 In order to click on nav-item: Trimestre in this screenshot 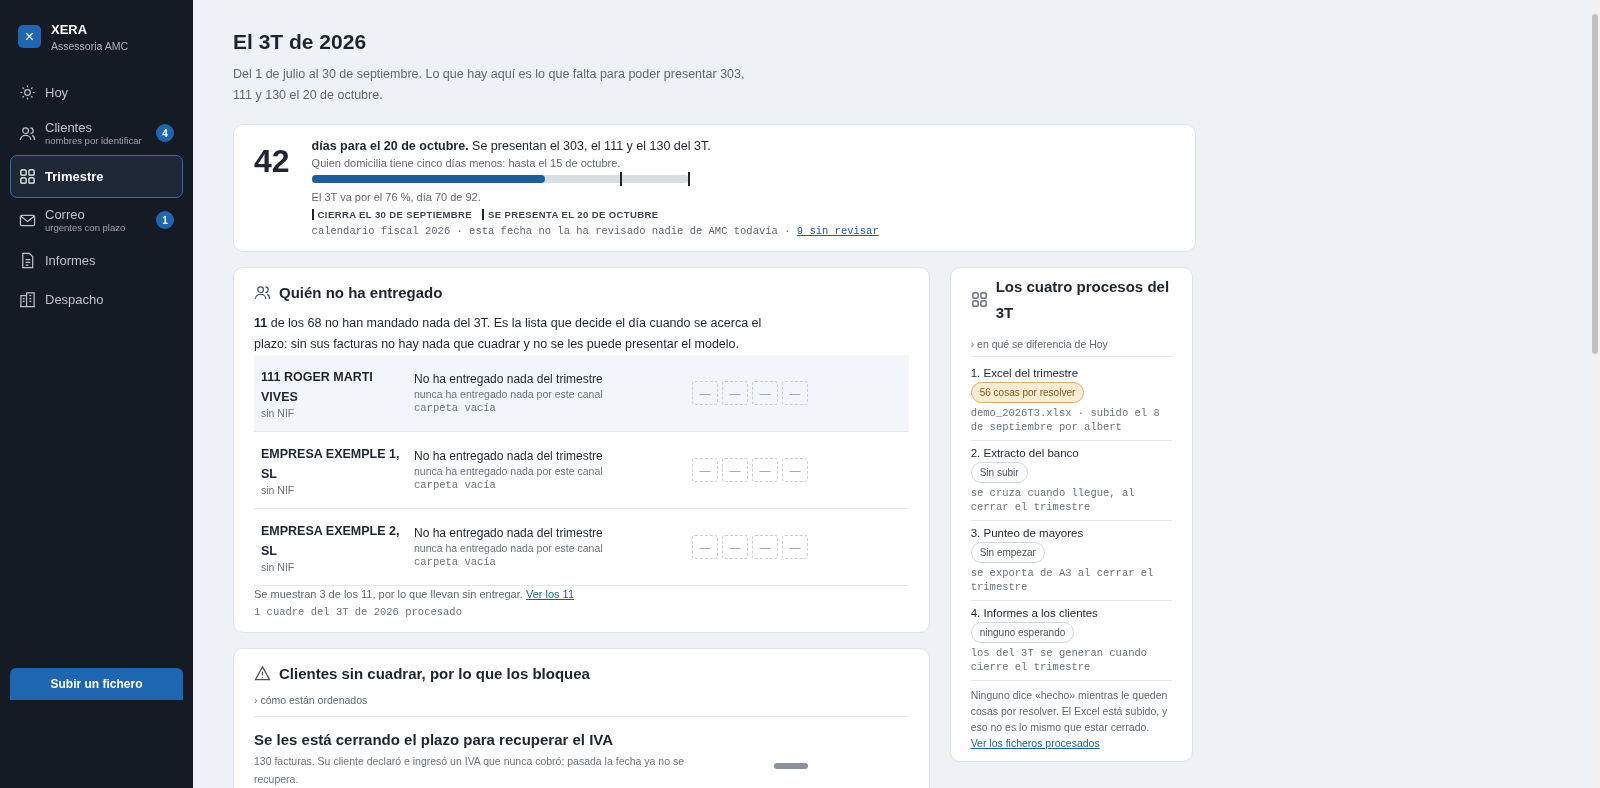, I will do `click(96, 176)`.